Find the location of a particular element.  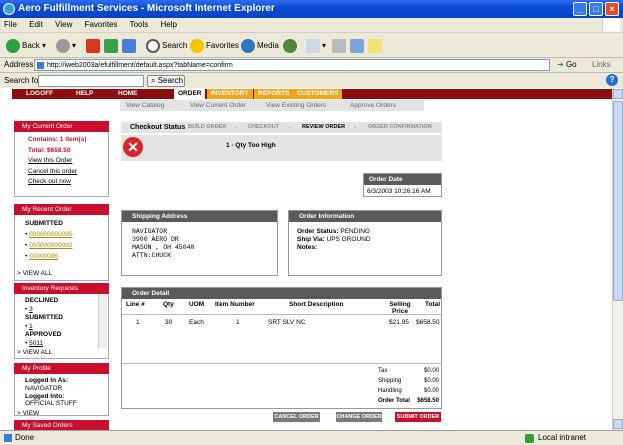

status-text: Done is located at coordinates (25, 437).